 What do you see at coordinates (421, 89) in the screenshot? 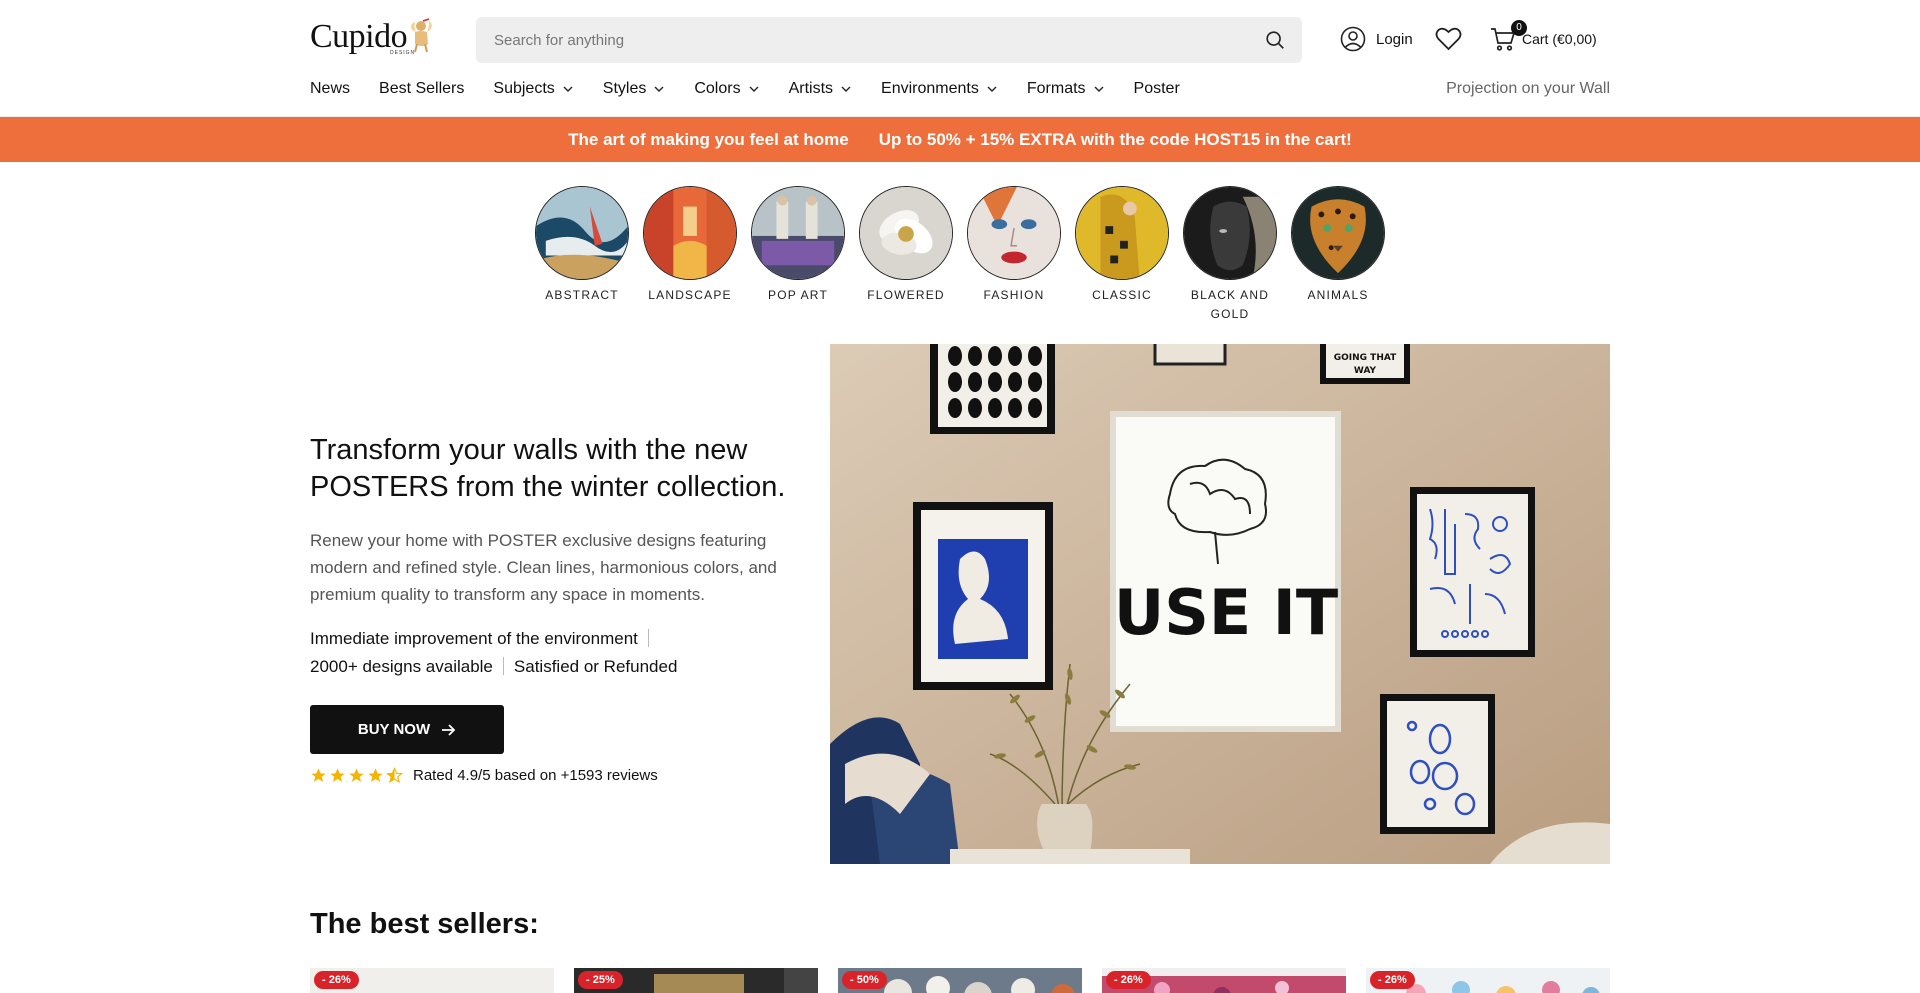
I see `nav-item-best-sellers: Best Sellers` at bounding box center [421, 89].